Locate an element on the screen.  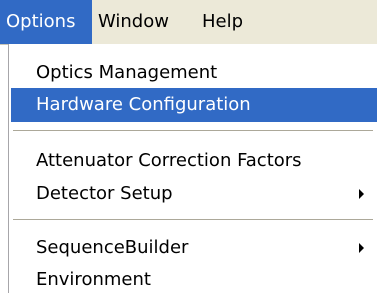
menu-item-label: Detector Setup is located at coordinates (104, 193).